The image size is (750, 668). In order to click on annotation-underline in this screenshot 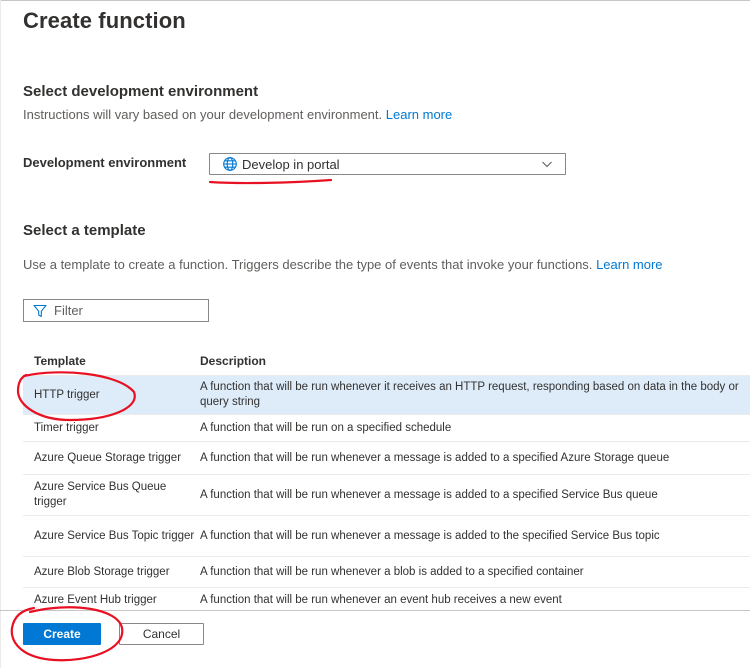, I will do `click(270, 181)`.